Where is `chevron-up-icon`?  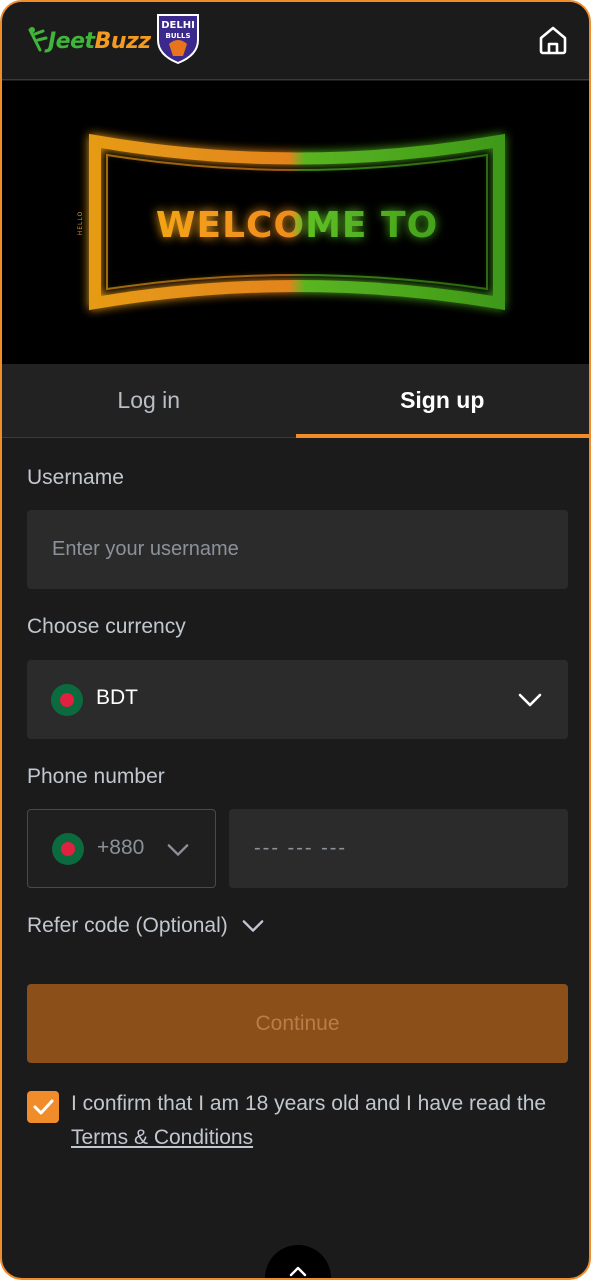 chevron-up-icon is located at coordinates (298, 1271).